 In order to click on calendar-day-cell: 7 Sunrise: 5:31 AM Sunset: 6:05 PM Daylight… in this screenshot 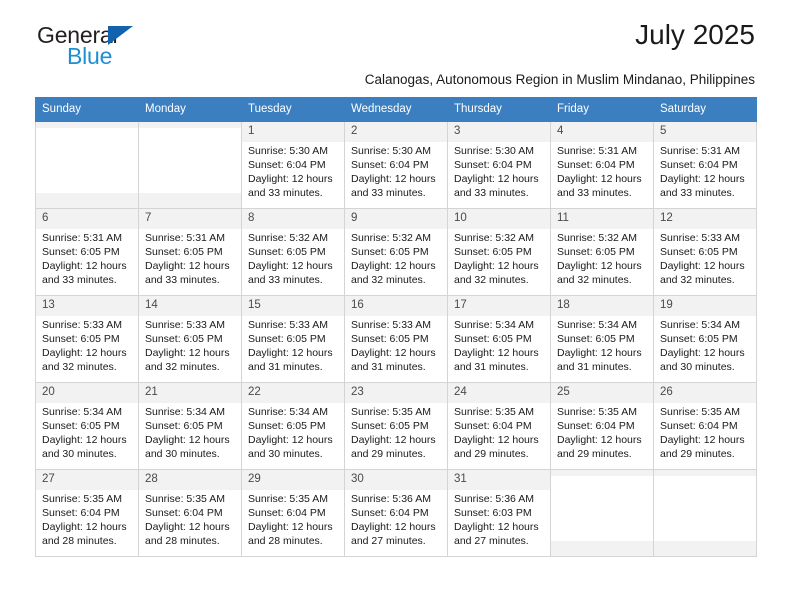, I will do `click(190, 252)`.